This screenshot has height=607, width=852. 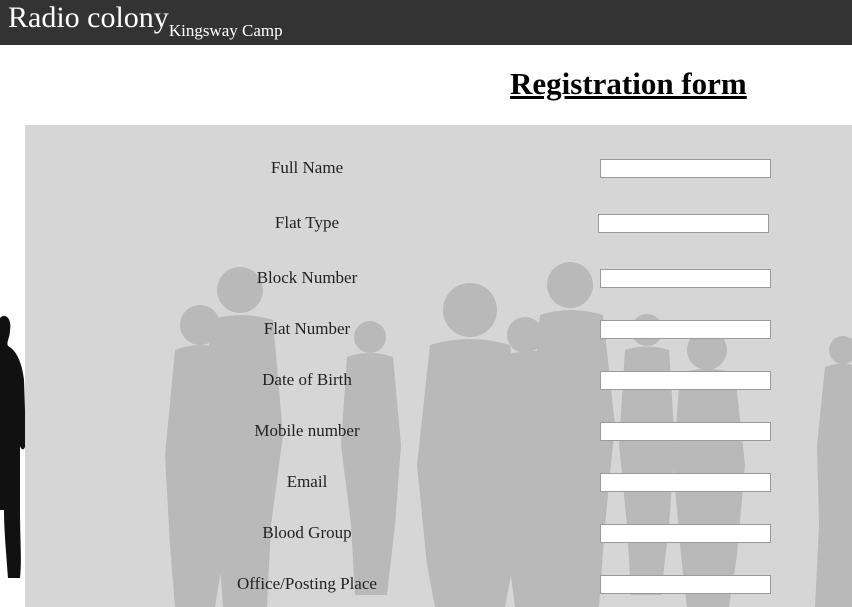 I want to click on flat-type-input, so click(x=683, y=223).